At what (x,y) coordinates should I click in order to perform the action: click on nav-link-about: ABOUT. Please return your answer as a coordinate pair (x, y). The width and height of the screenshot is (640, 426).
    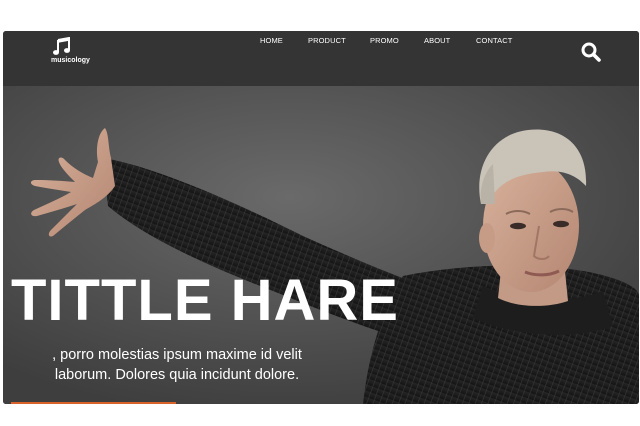
    Looking at the image, I should click on (437, 40).